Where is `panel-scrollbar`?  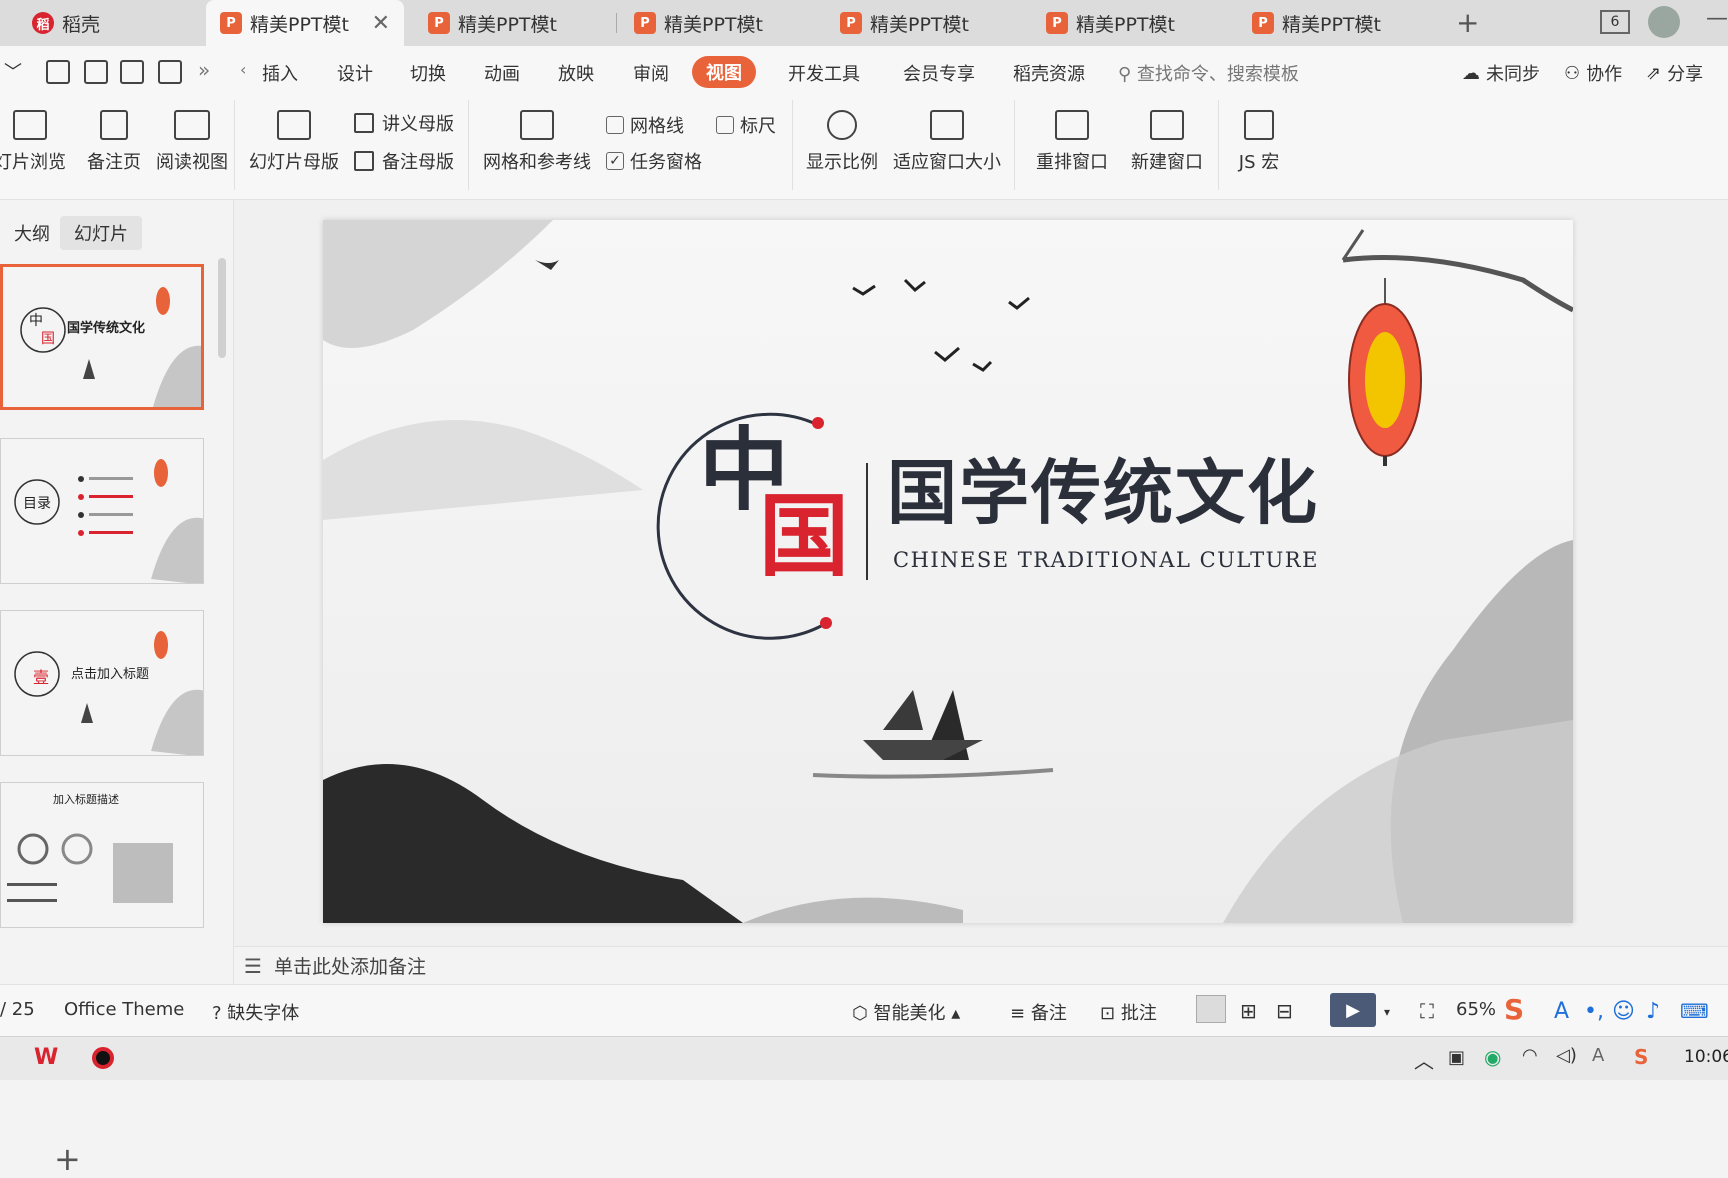 panel-scrollbar is located at coordinates (222, 308).